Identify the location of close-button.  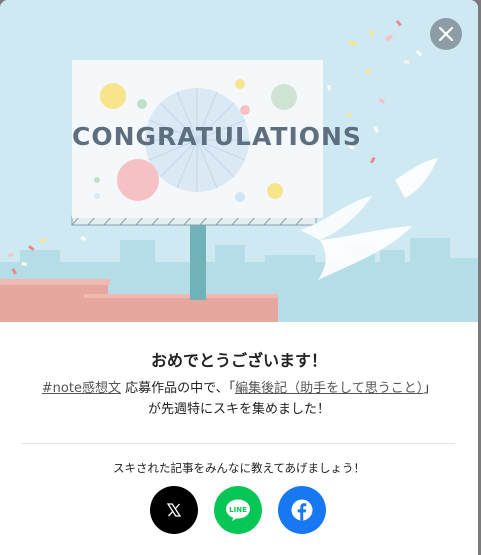
(446, 34).